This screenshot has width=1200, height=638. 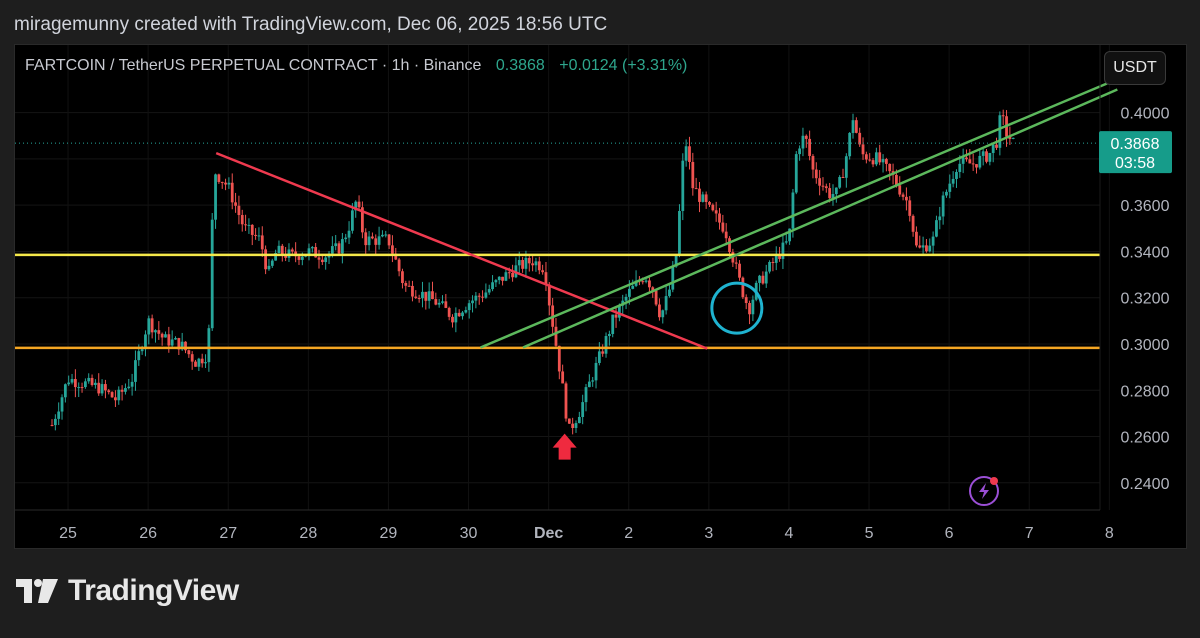 I want to click on x-tick-label: 3, so click(x=708, y=533).